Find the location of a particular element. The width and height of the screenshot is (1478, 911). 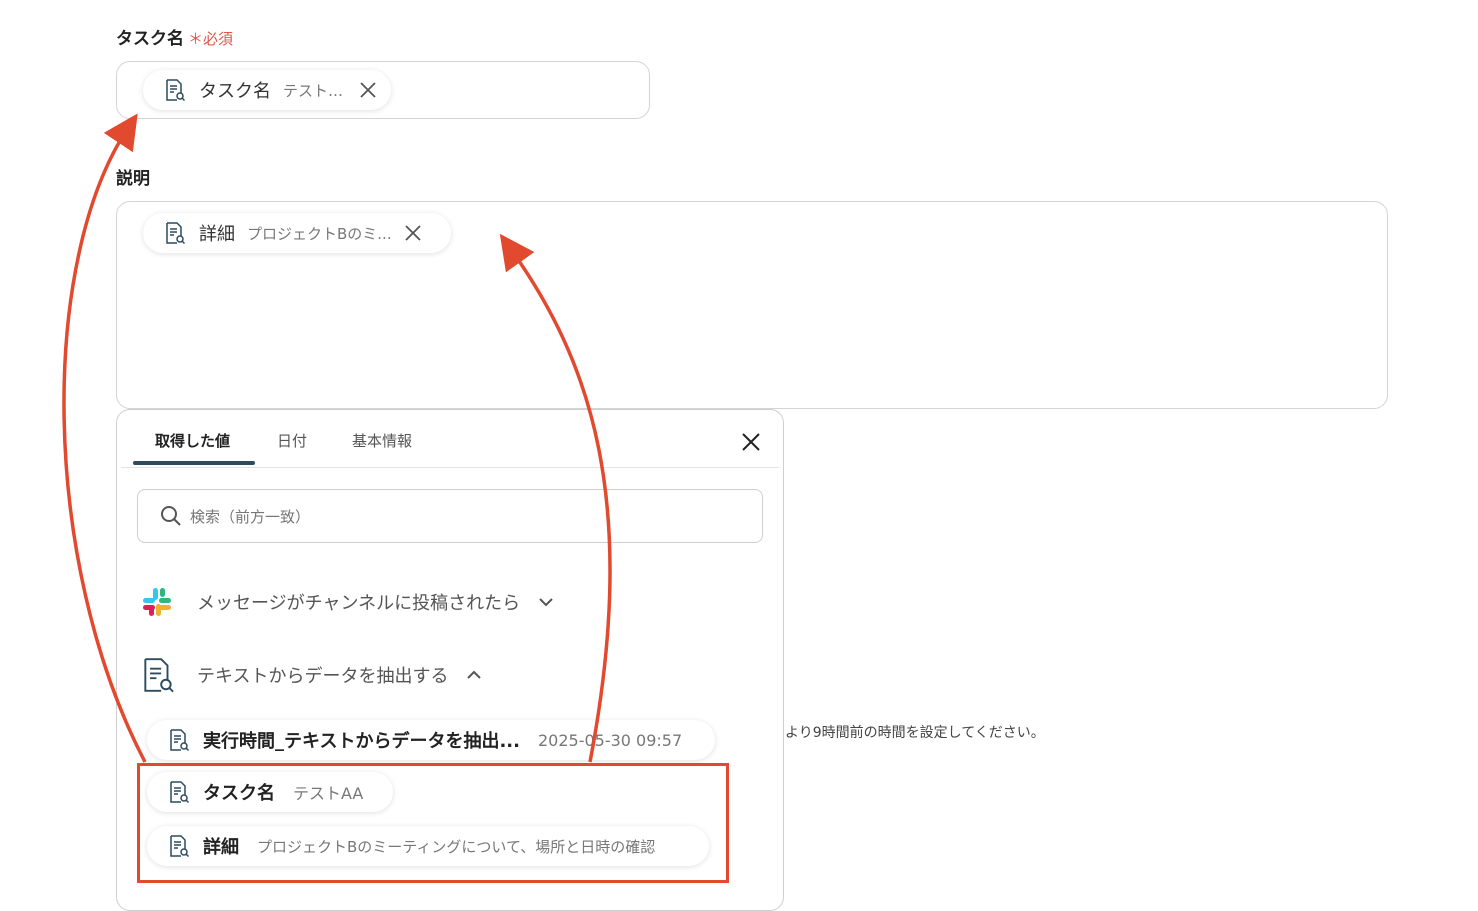

highlight-box is located at coordinates (433, 823).